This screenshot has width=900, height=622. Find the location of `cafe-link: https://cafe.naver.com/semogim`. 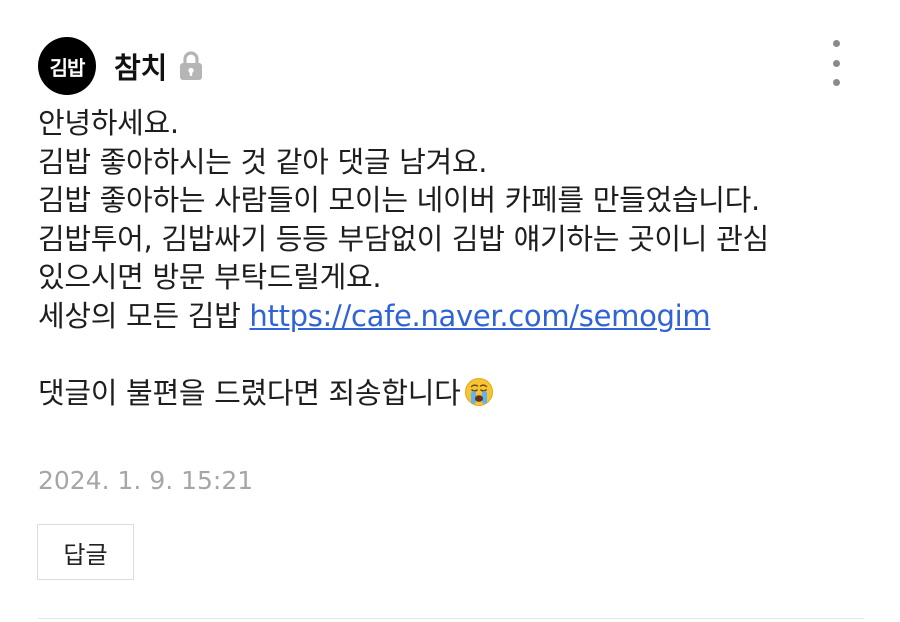

cafe-link: https://cafe.naver.com/semogim is located at coordinates (479, 316).